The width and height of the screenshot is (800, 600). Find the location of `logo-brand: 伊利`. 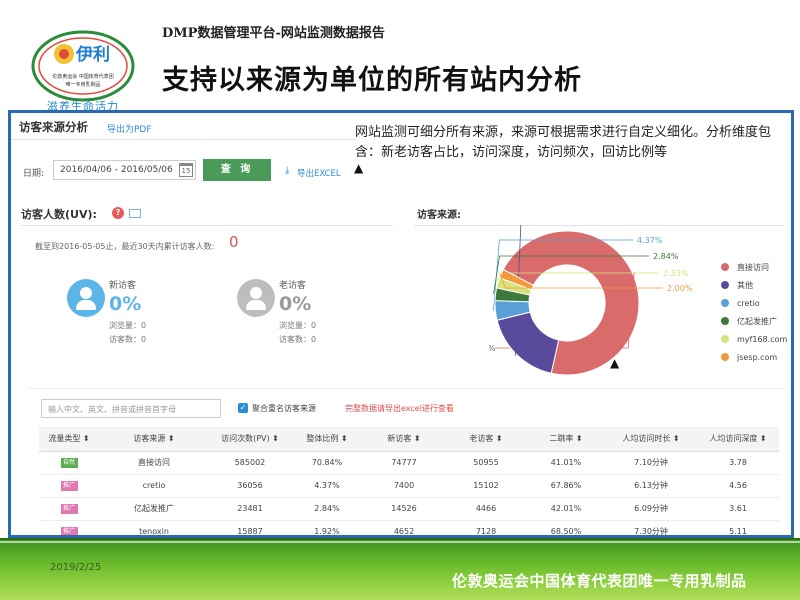

logo-brand: 伊利 is located at coordinates (92, 54).